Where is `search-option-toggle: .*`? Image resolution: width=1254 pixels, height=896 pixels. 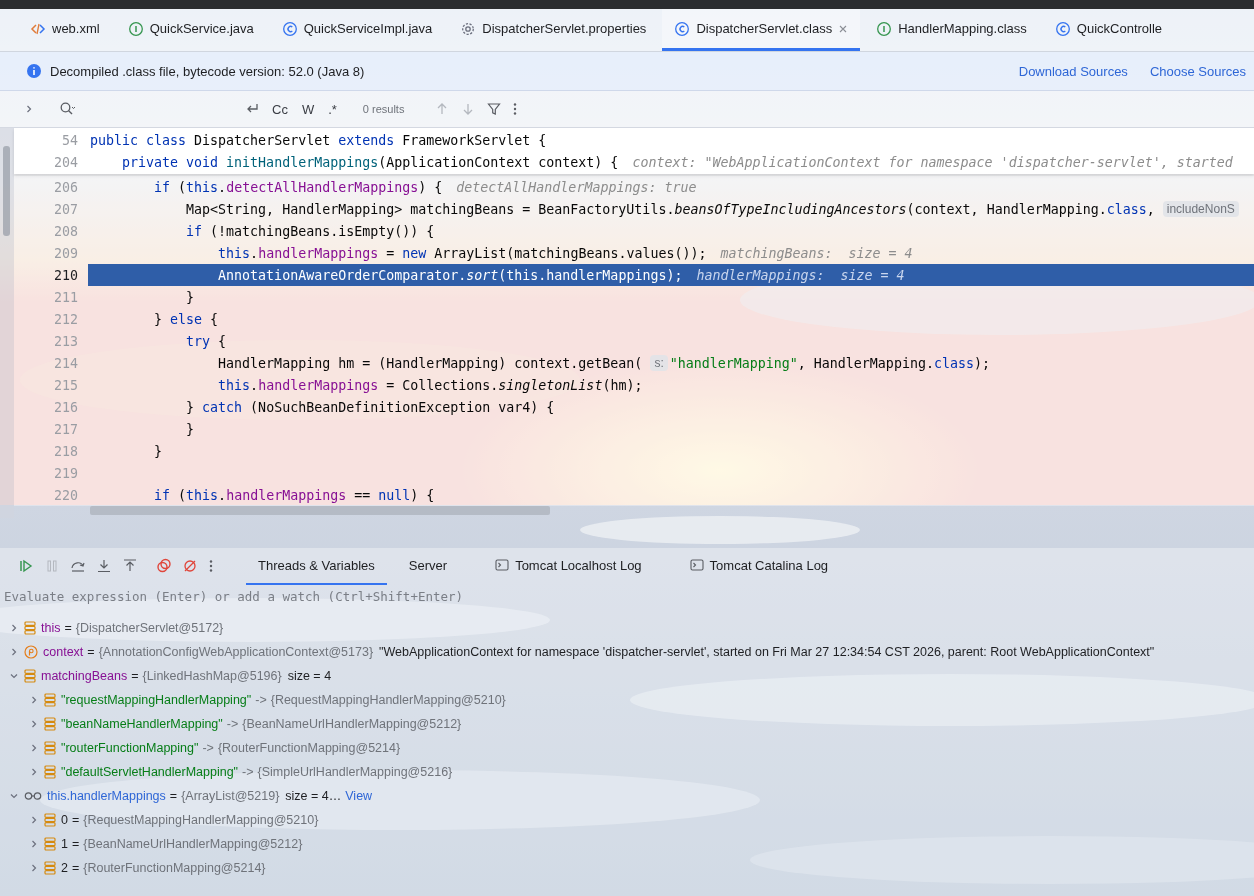 search-option-toggle: .* is located at coordinates (332, 109).